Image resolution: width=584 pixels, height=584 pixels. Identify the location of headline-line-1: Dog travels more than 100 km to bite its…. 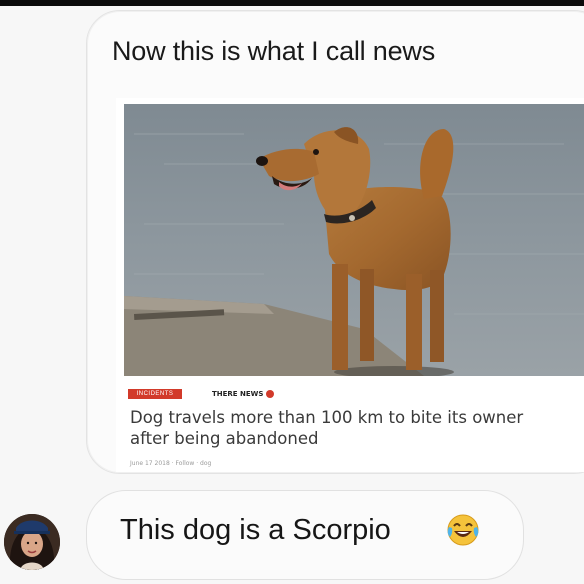
(327, 417).